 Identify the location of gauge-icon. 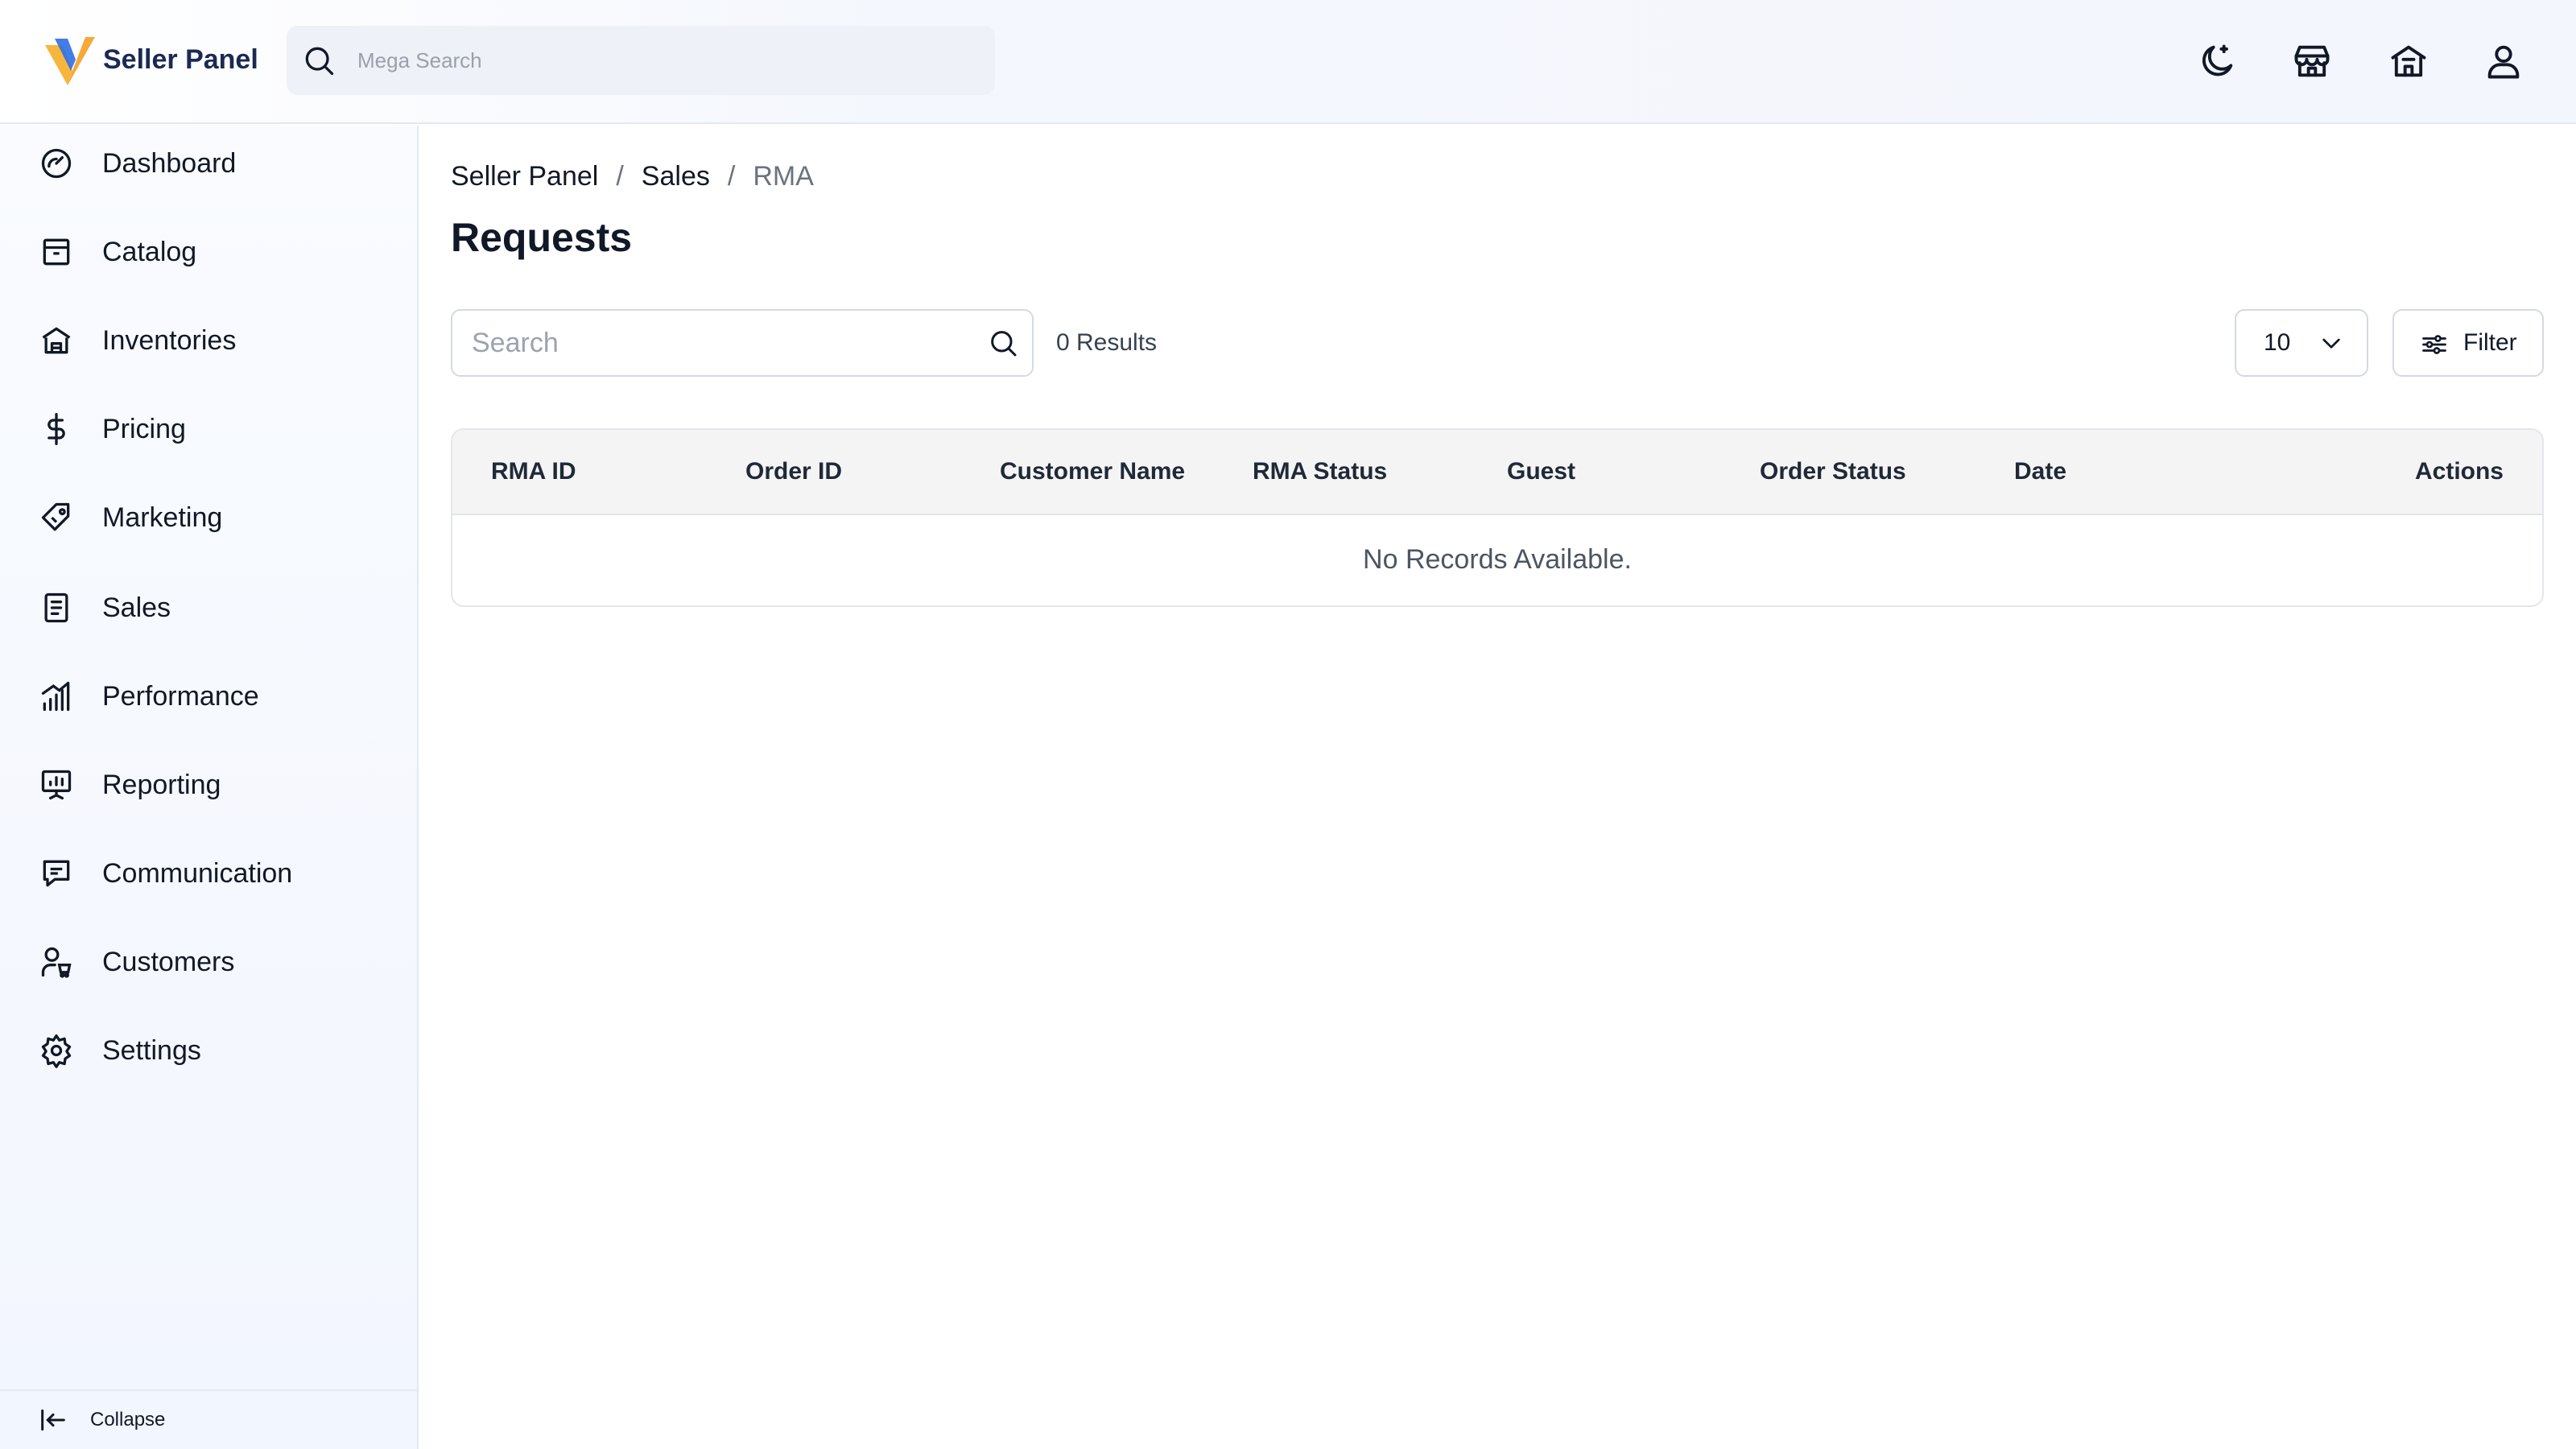
(56, 163).